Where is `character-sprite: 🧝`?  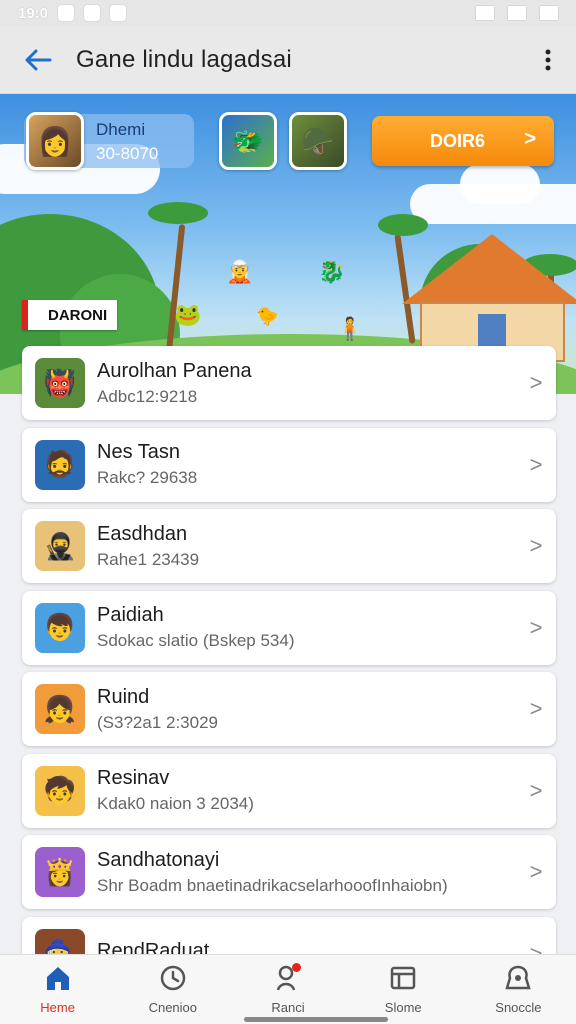 character-sprite: 🧝 is located at coordinates (240, 271).